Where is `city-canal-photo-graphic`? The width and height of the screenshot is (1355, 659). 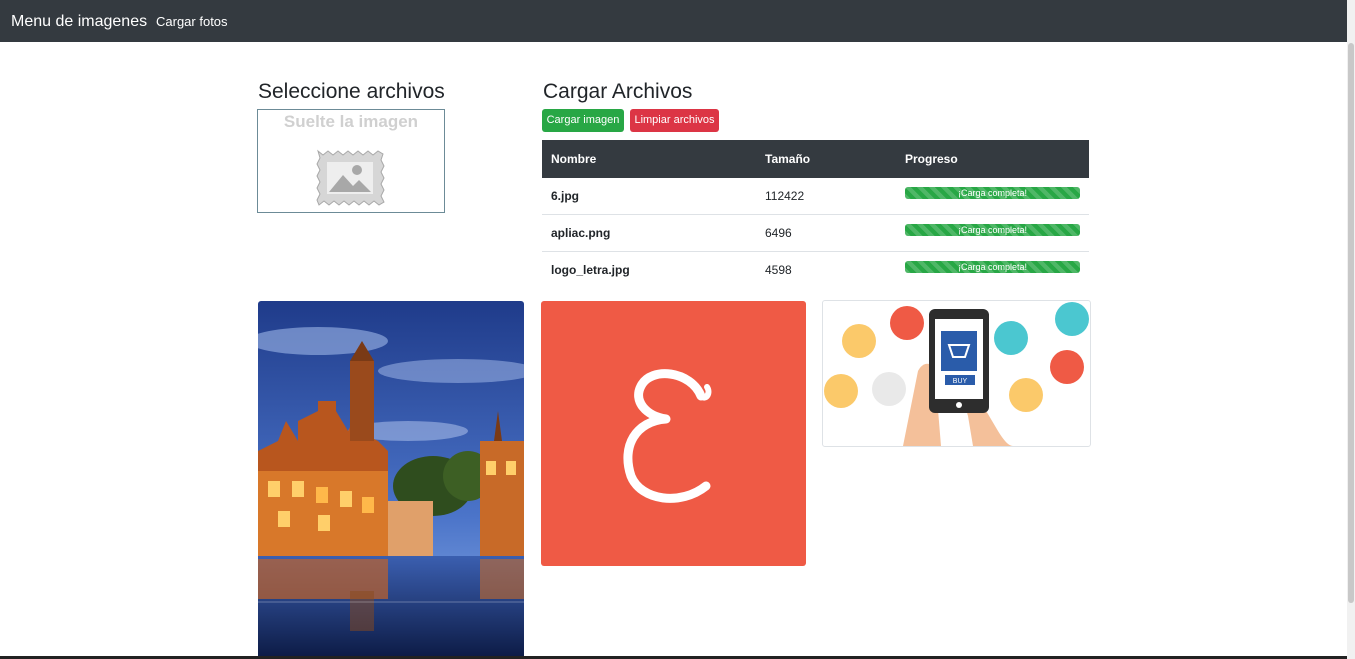
city-canal-photo-graphic is located at coordinates (391, 480).